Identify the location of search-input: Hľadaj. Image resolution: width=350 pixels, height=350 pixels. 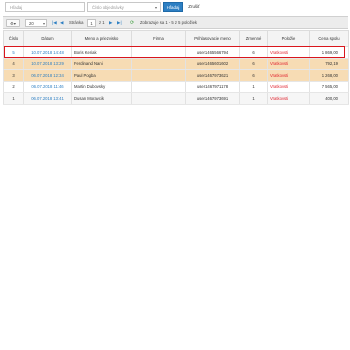
(45, 7).